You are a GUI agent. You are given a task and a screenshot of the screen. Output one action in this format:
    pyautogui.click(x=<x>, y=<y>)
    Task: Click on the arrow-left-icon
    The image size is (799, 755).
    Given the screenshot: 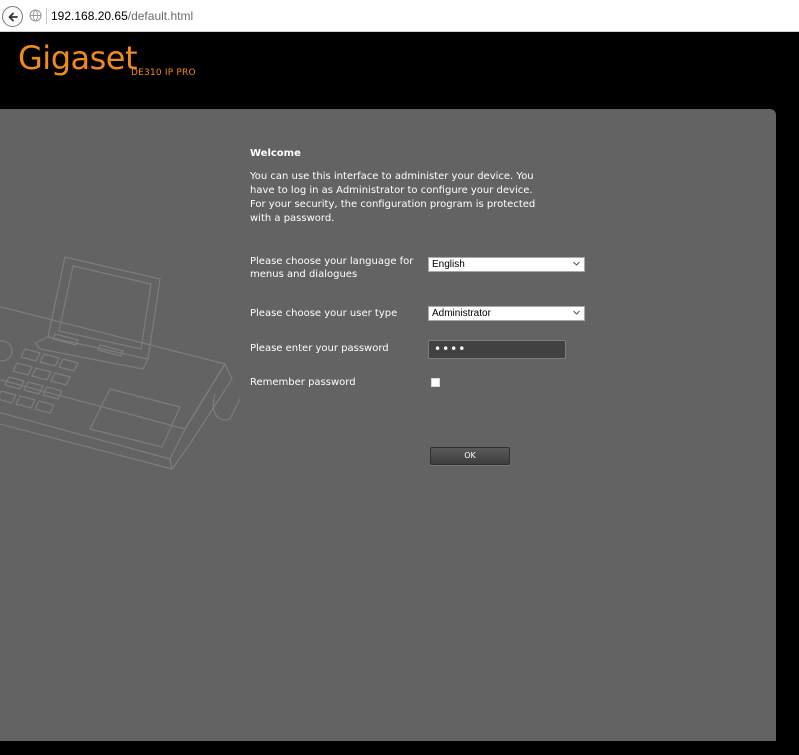 What is the action you would take?
    pyautogui.click(x=13, y=16)
    